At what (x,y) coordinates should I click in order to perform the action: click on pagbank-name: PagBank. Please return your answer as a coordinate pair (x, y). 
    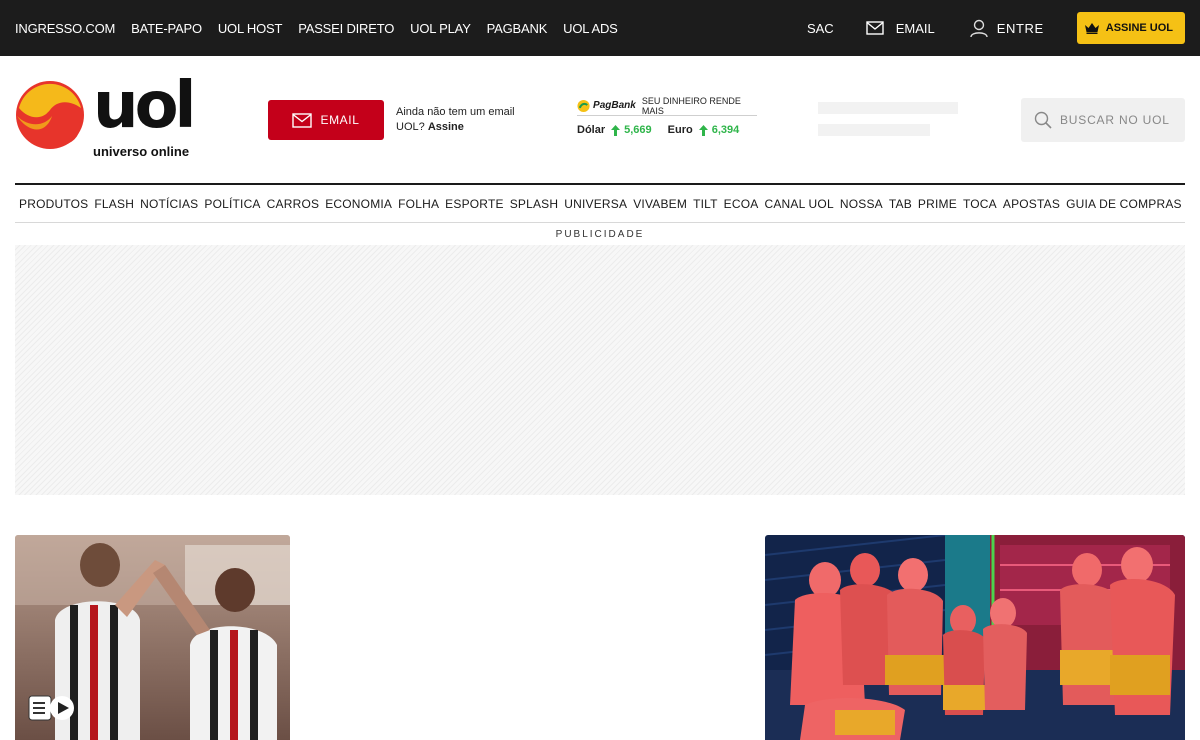
    Looking at the image, I should click on (614, 105).